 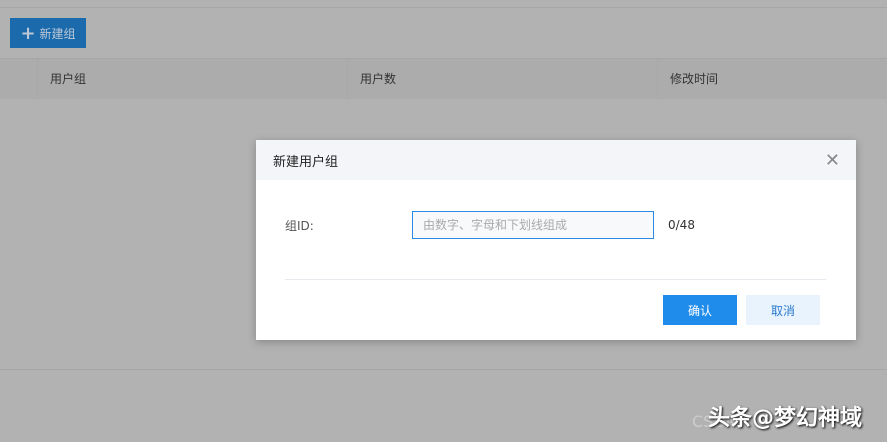 What do you see at coordinates (555, 279) in the screenshot?
I see `dialog-divider` at bounding box center [555, 279].